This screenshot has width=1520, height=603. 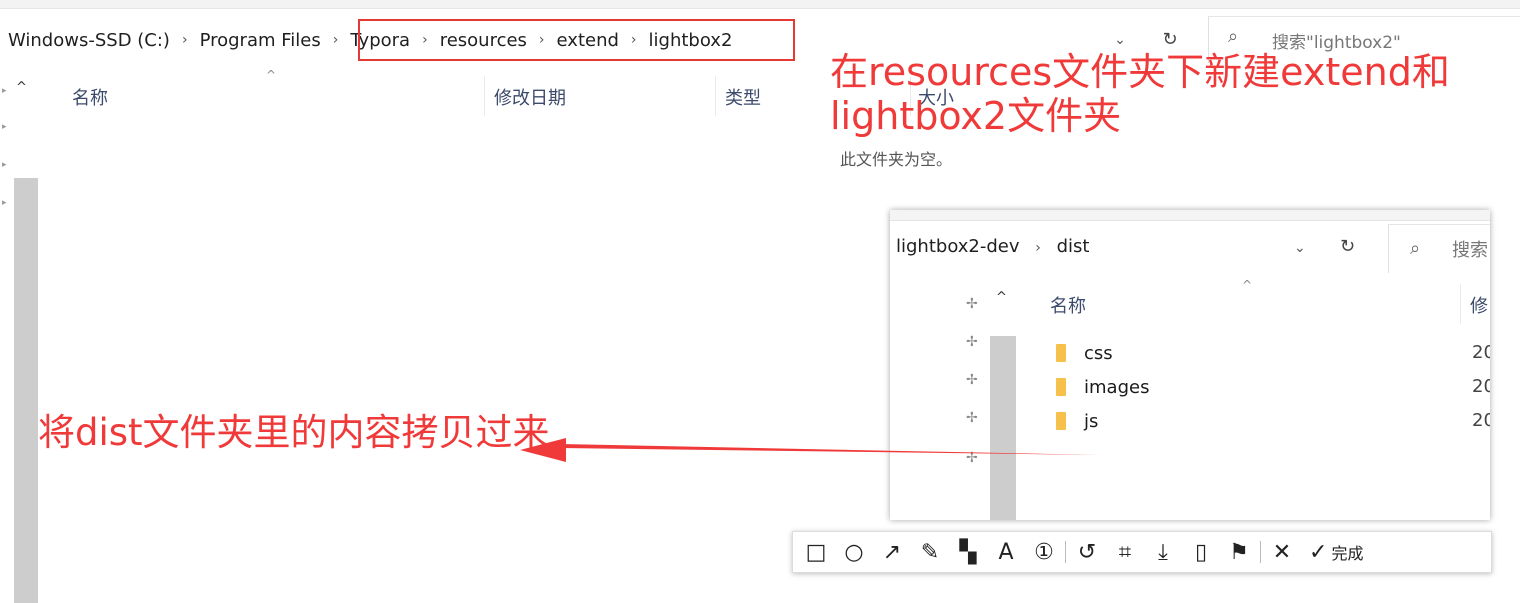 What do you see at coordinates (1087, 552) in the screenshot?
I see `undo-icon: ↺` at bounding box center [1087, 552].